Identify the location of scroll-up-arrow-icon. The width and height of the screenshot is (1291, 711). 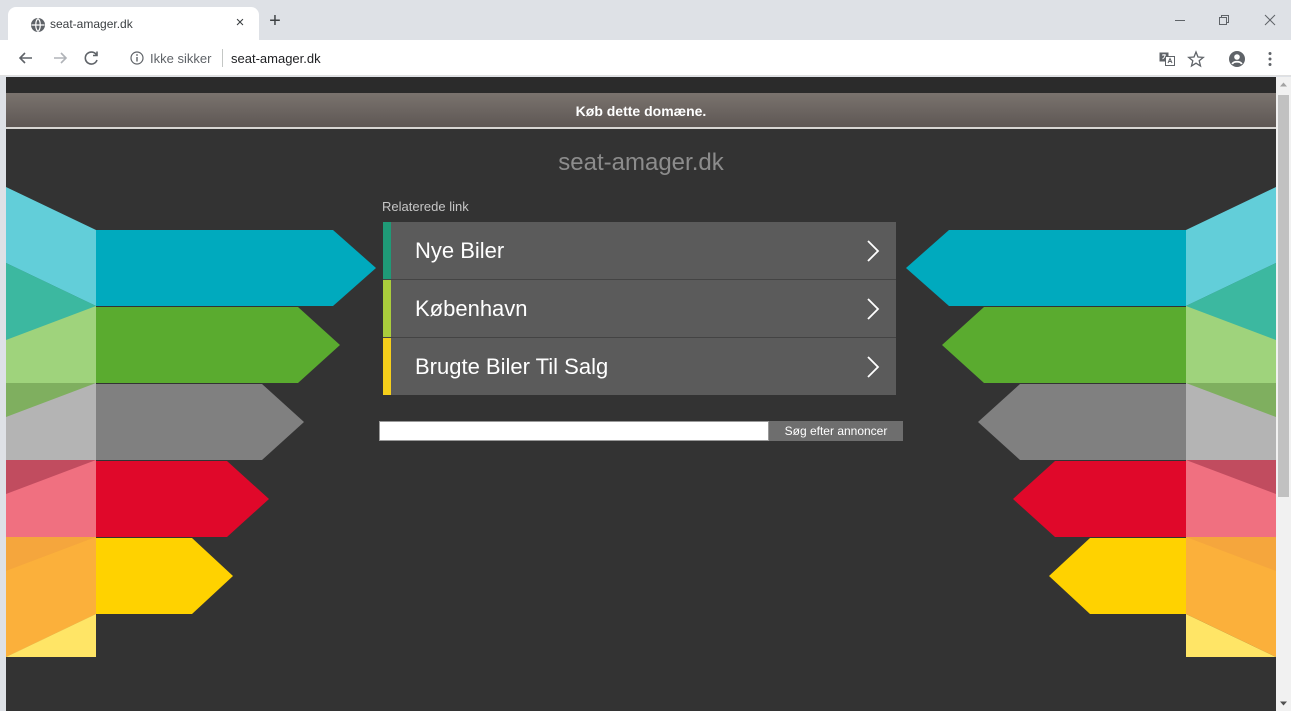
(1283, 84).